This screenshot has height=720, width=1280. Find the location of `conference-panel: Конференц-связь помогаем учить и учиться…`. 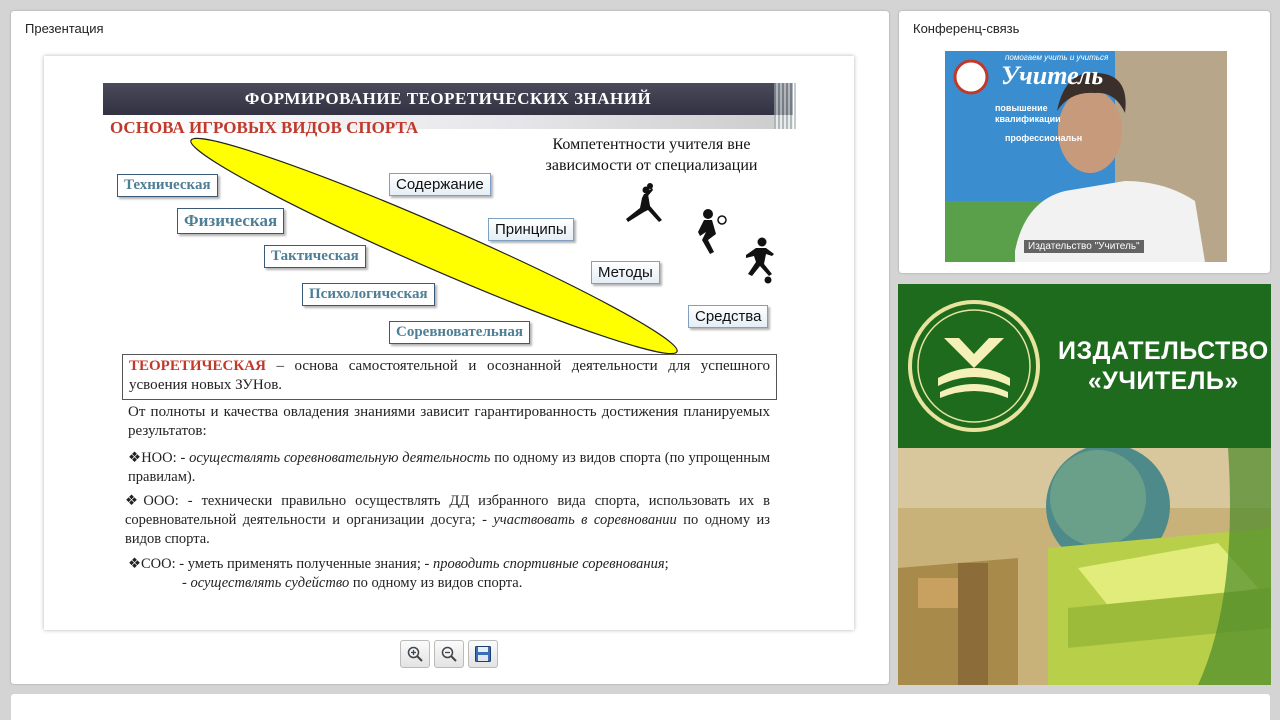

conference-panel: Конференц-связь помогаем учить и учиться… is located at coordinates (1084, 142).